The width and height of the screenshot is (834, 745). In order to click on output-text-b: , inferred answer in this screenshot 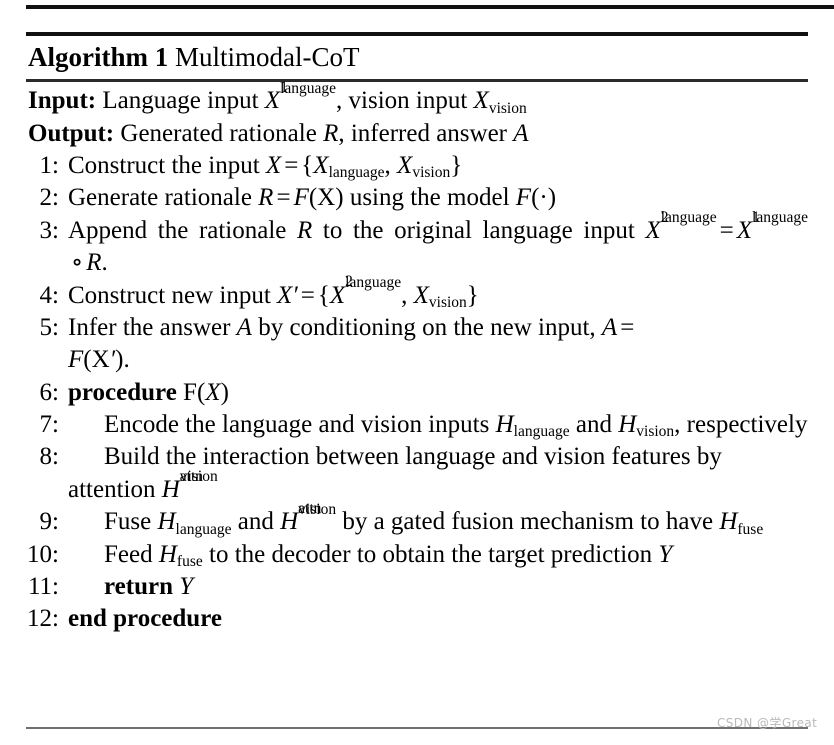, I will do `click(423, 133)`.